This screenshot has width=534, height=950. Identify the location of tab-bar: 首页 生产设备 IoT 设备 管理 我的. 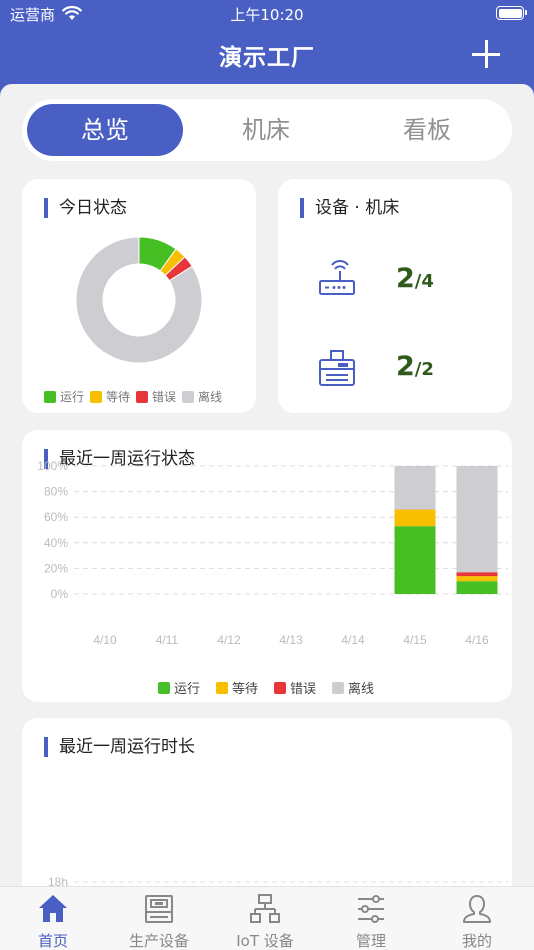
(267, 918).